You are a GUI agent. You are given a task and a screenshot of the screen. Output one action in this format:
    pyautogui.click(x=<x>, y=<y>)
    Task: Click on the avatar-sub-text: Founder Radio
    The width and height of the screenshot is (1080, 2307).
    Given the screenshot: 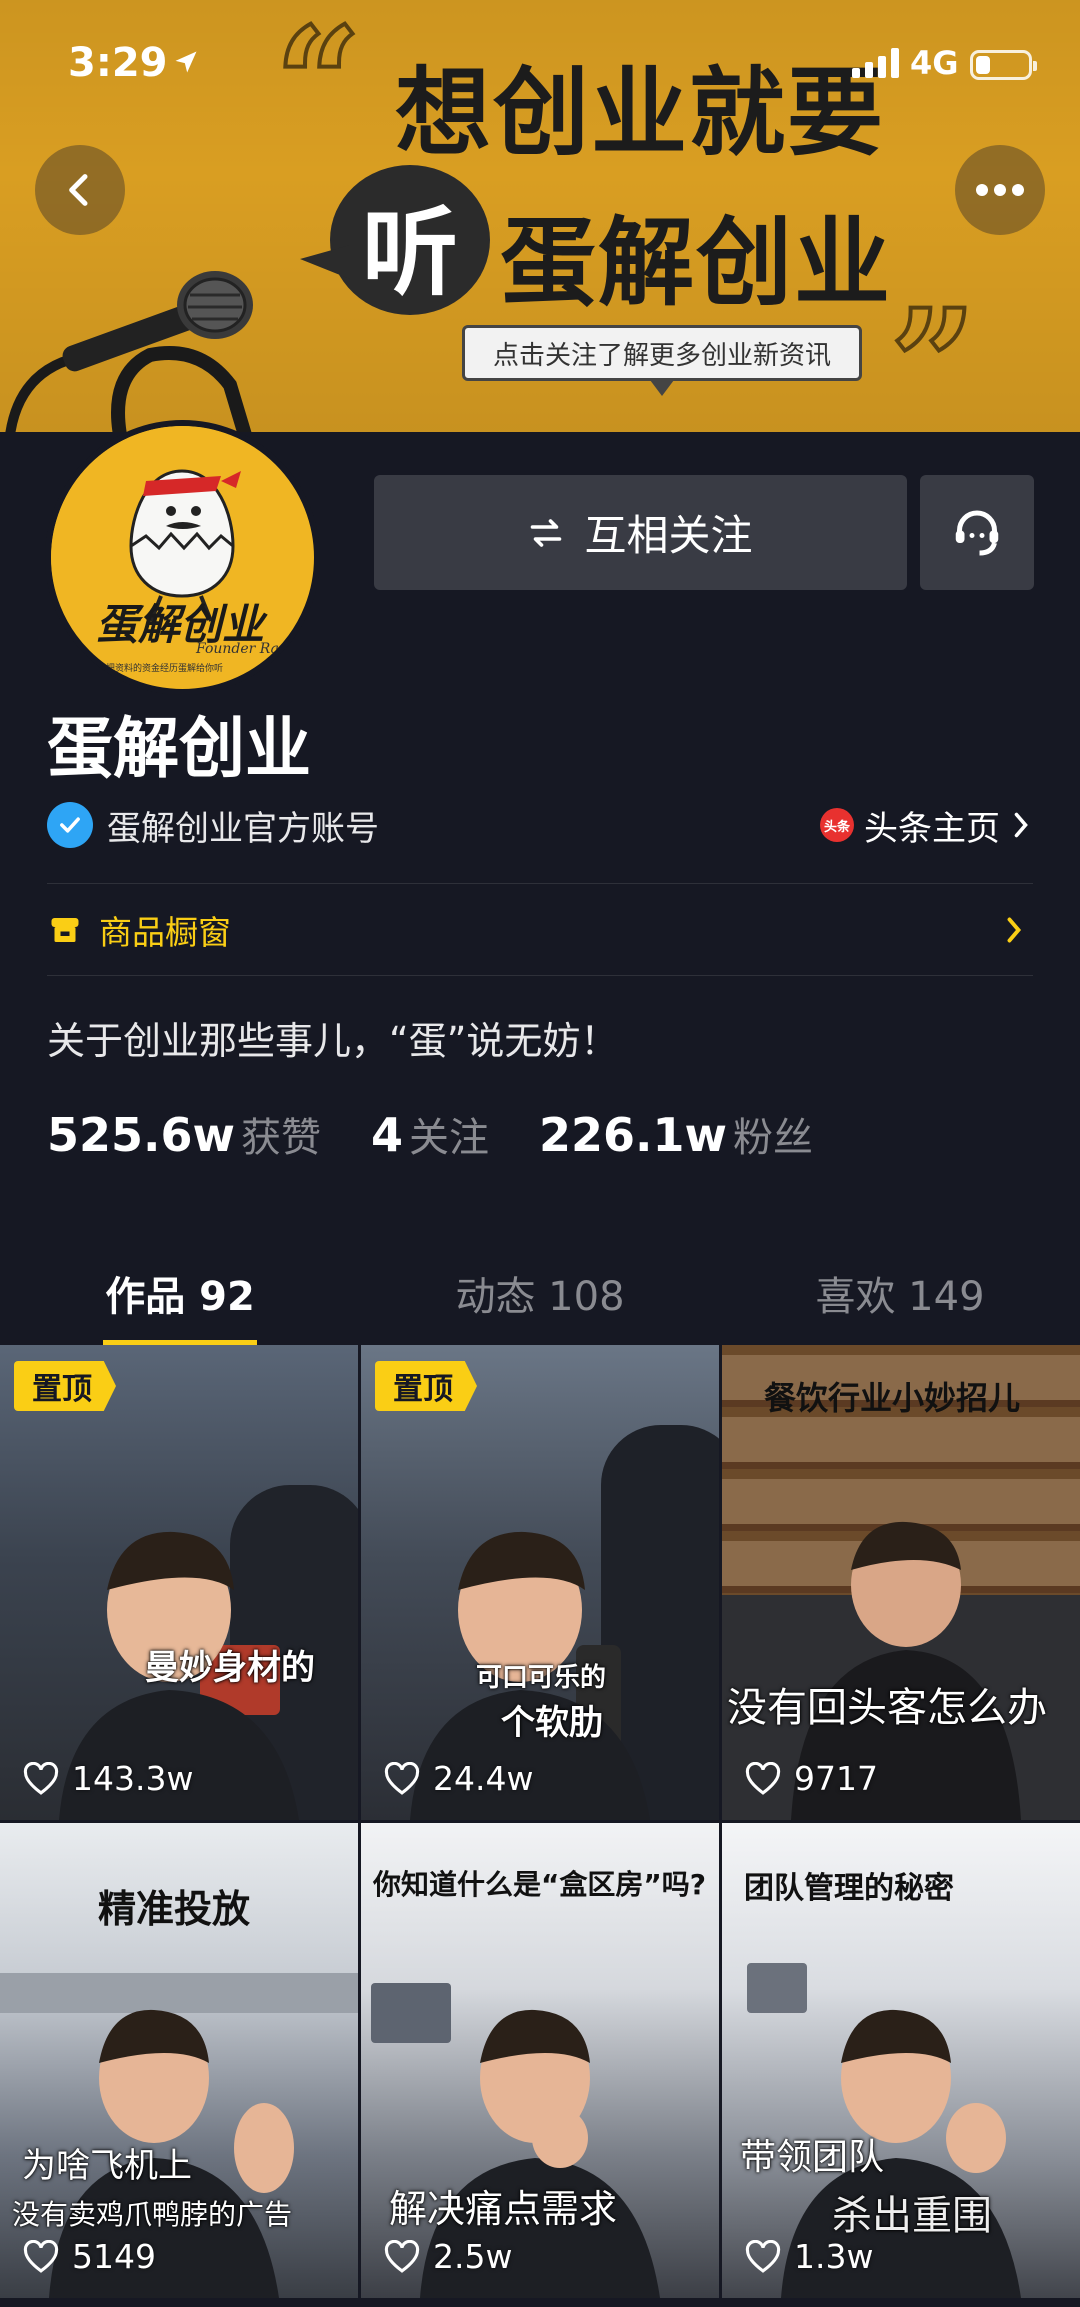 What is the action you would take?
    pyautogui.click(x=248, y=649)
    